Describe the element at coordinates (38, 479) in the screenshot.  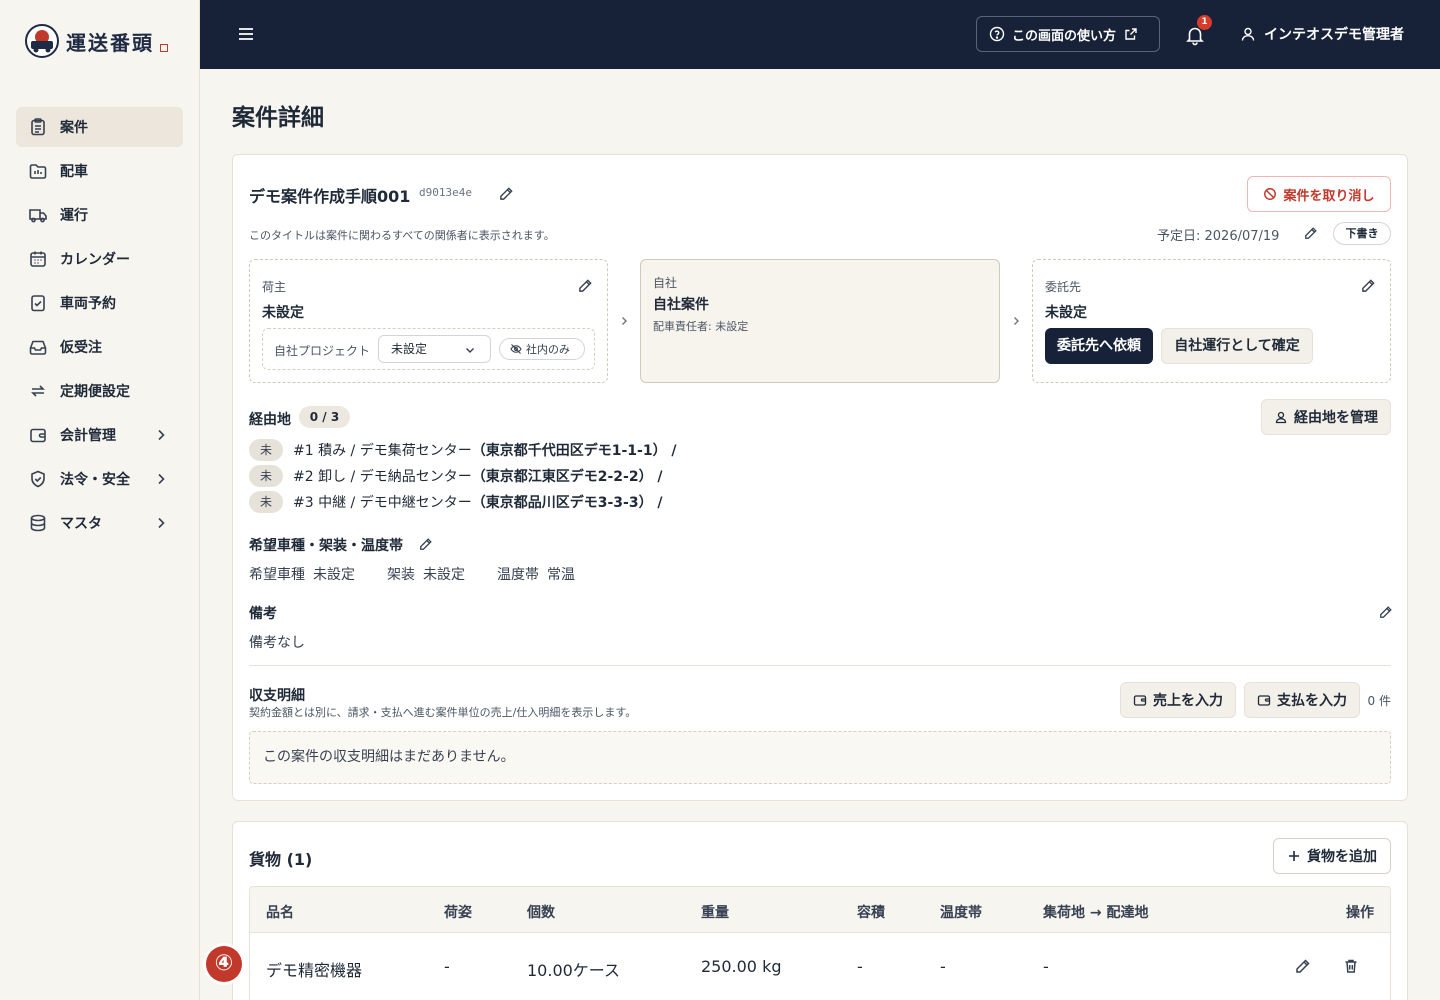
I see `shield-check-icon` at that location.